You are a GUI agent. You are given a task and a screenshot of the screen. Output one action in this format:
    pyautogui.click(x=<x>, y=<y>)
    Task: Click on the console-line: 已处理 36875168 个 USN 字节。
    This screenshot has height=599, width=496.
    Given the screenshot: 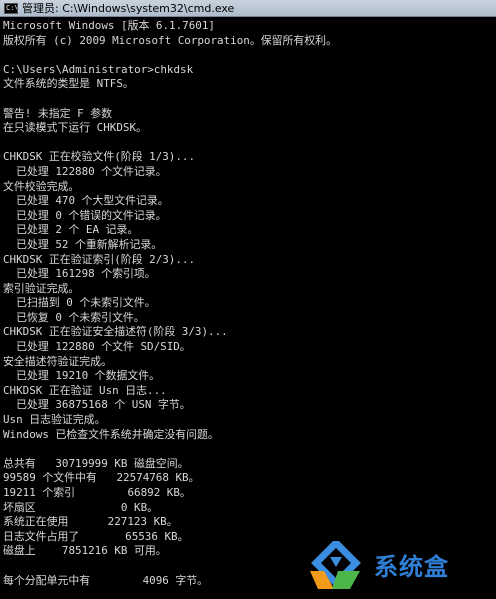 What is the action you would take?
    pyautogui.click(x=97, y=405)
    